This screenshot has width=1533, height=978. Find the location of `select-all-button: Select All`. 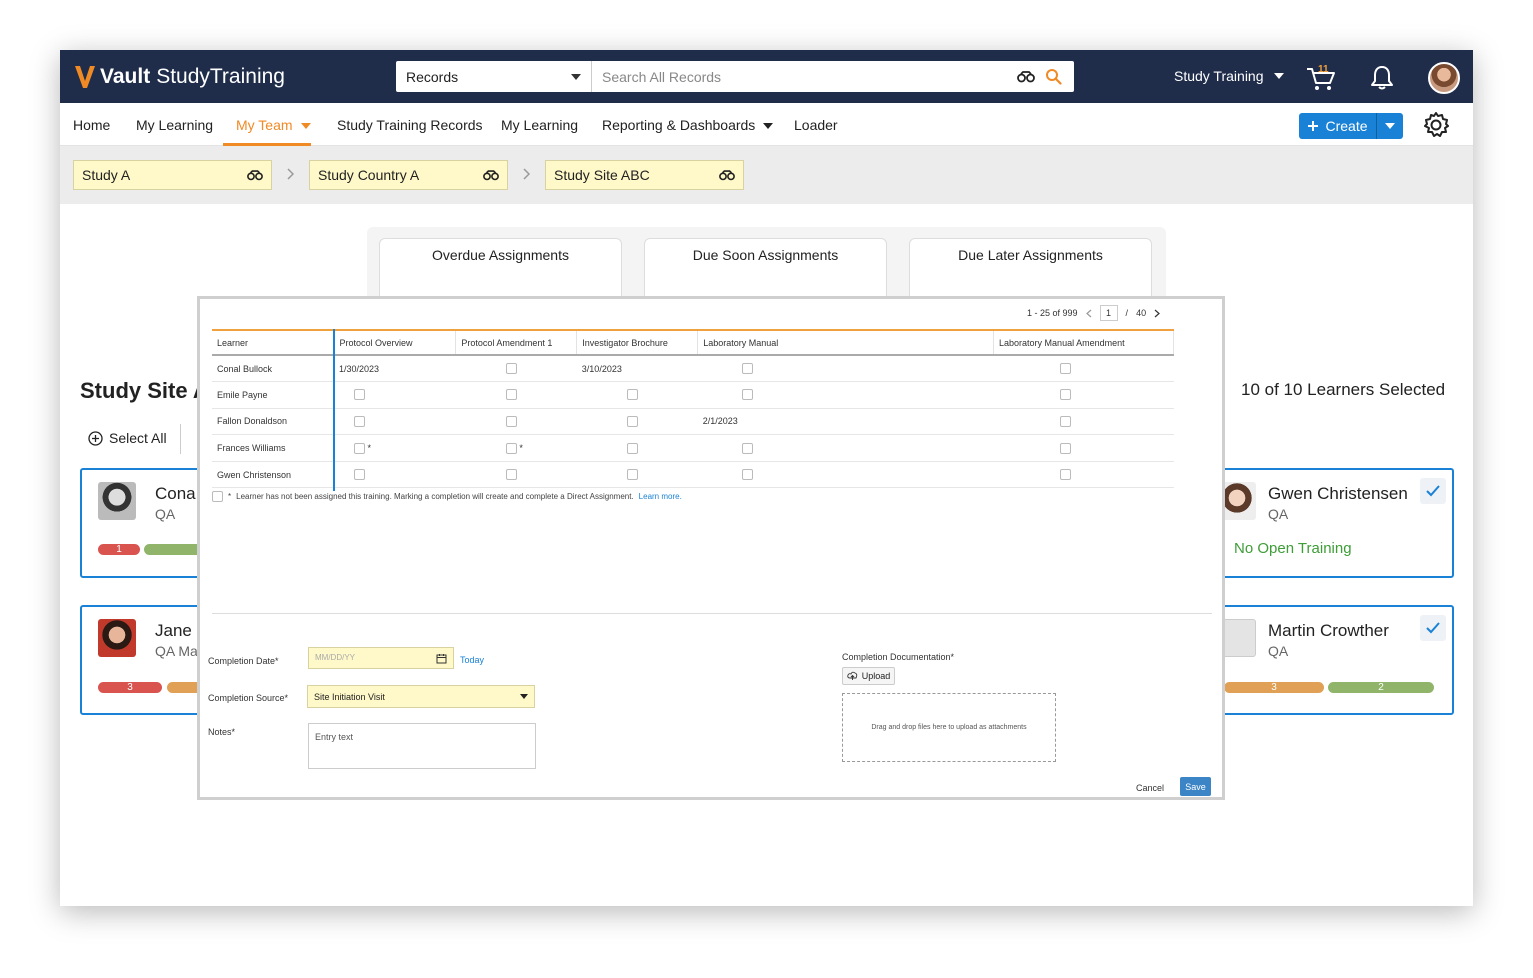

select-all-button: Select All is located at coordinates (127, 438).